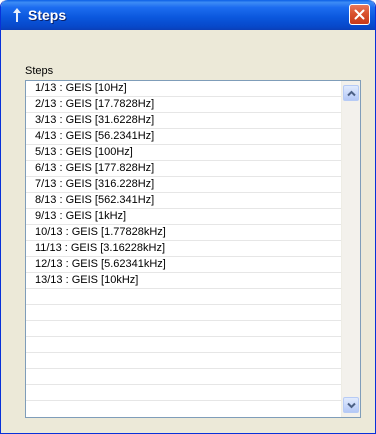  What do you see at coordinates (359, 14) in the screenshot?
I see `close-button` at bounding box center [359, 14].